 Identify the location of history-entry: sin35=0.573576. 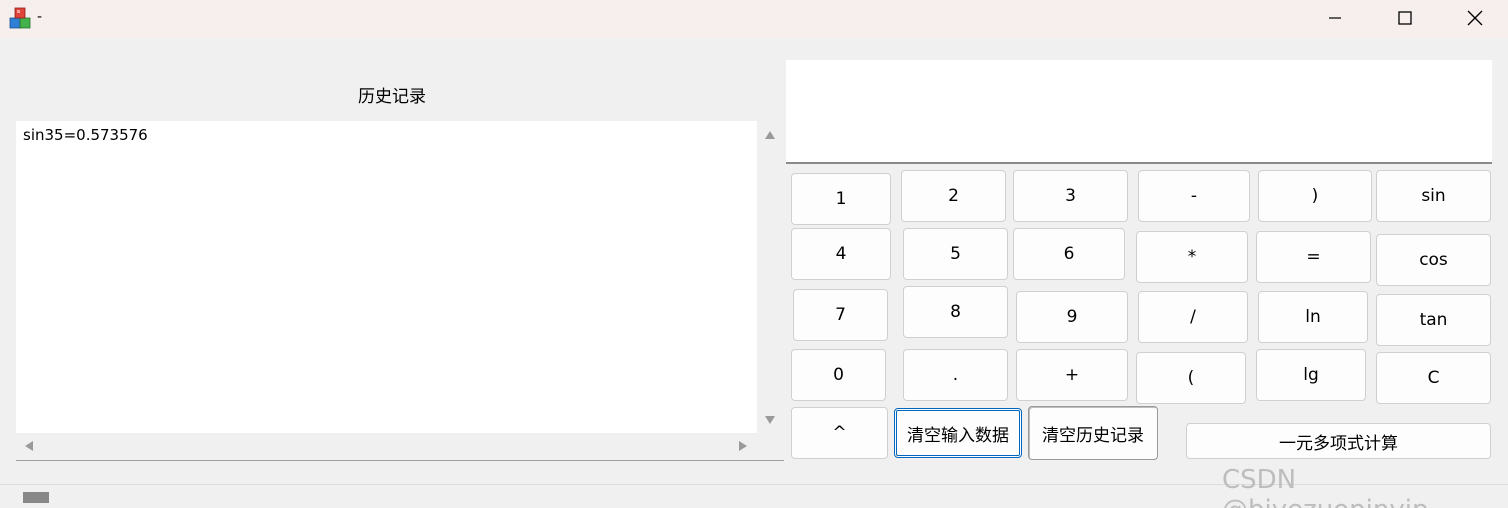
(85, 135).